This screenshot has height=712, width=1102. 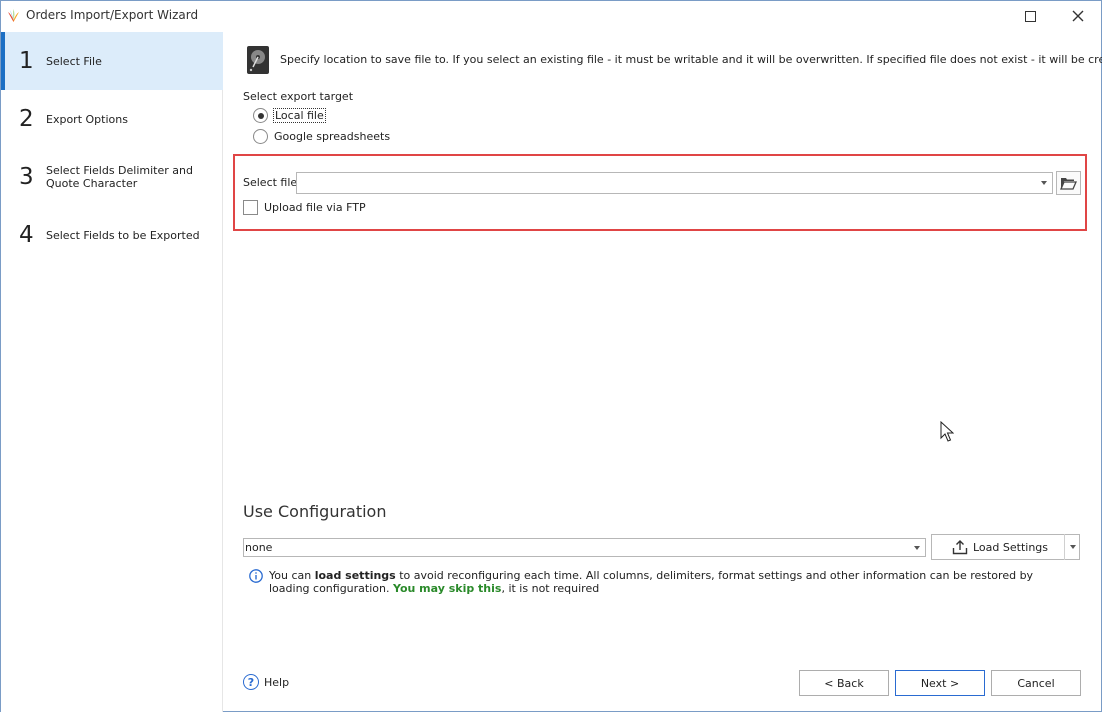 I want to click on radio-google-spreadsheets: Google spreadsheets, so click(x=321, y=136).